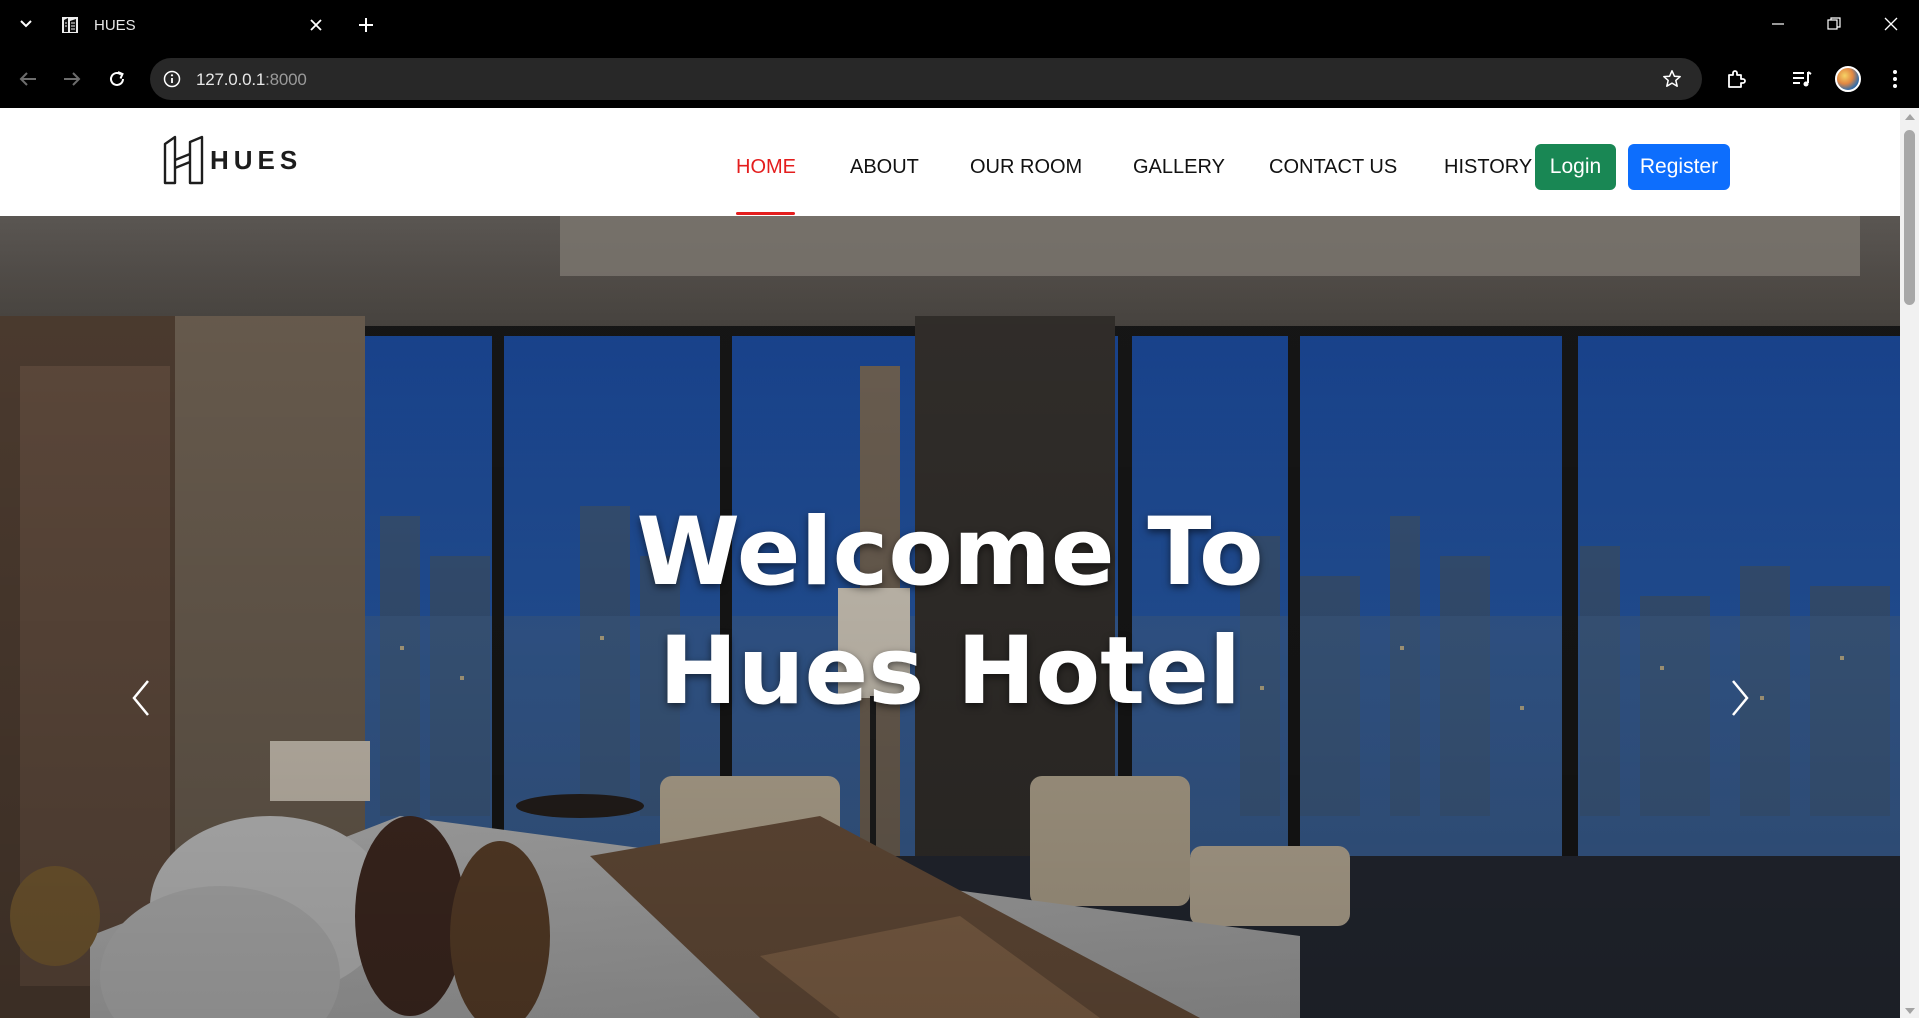  Describe the element at coordinates (115, 25) in the screenshot. I see `tab-title: HUES` at that location.